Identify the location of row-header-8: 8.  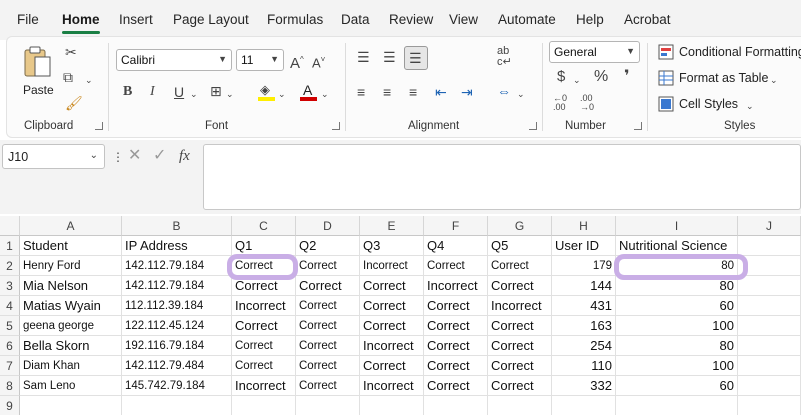
(10, 386).